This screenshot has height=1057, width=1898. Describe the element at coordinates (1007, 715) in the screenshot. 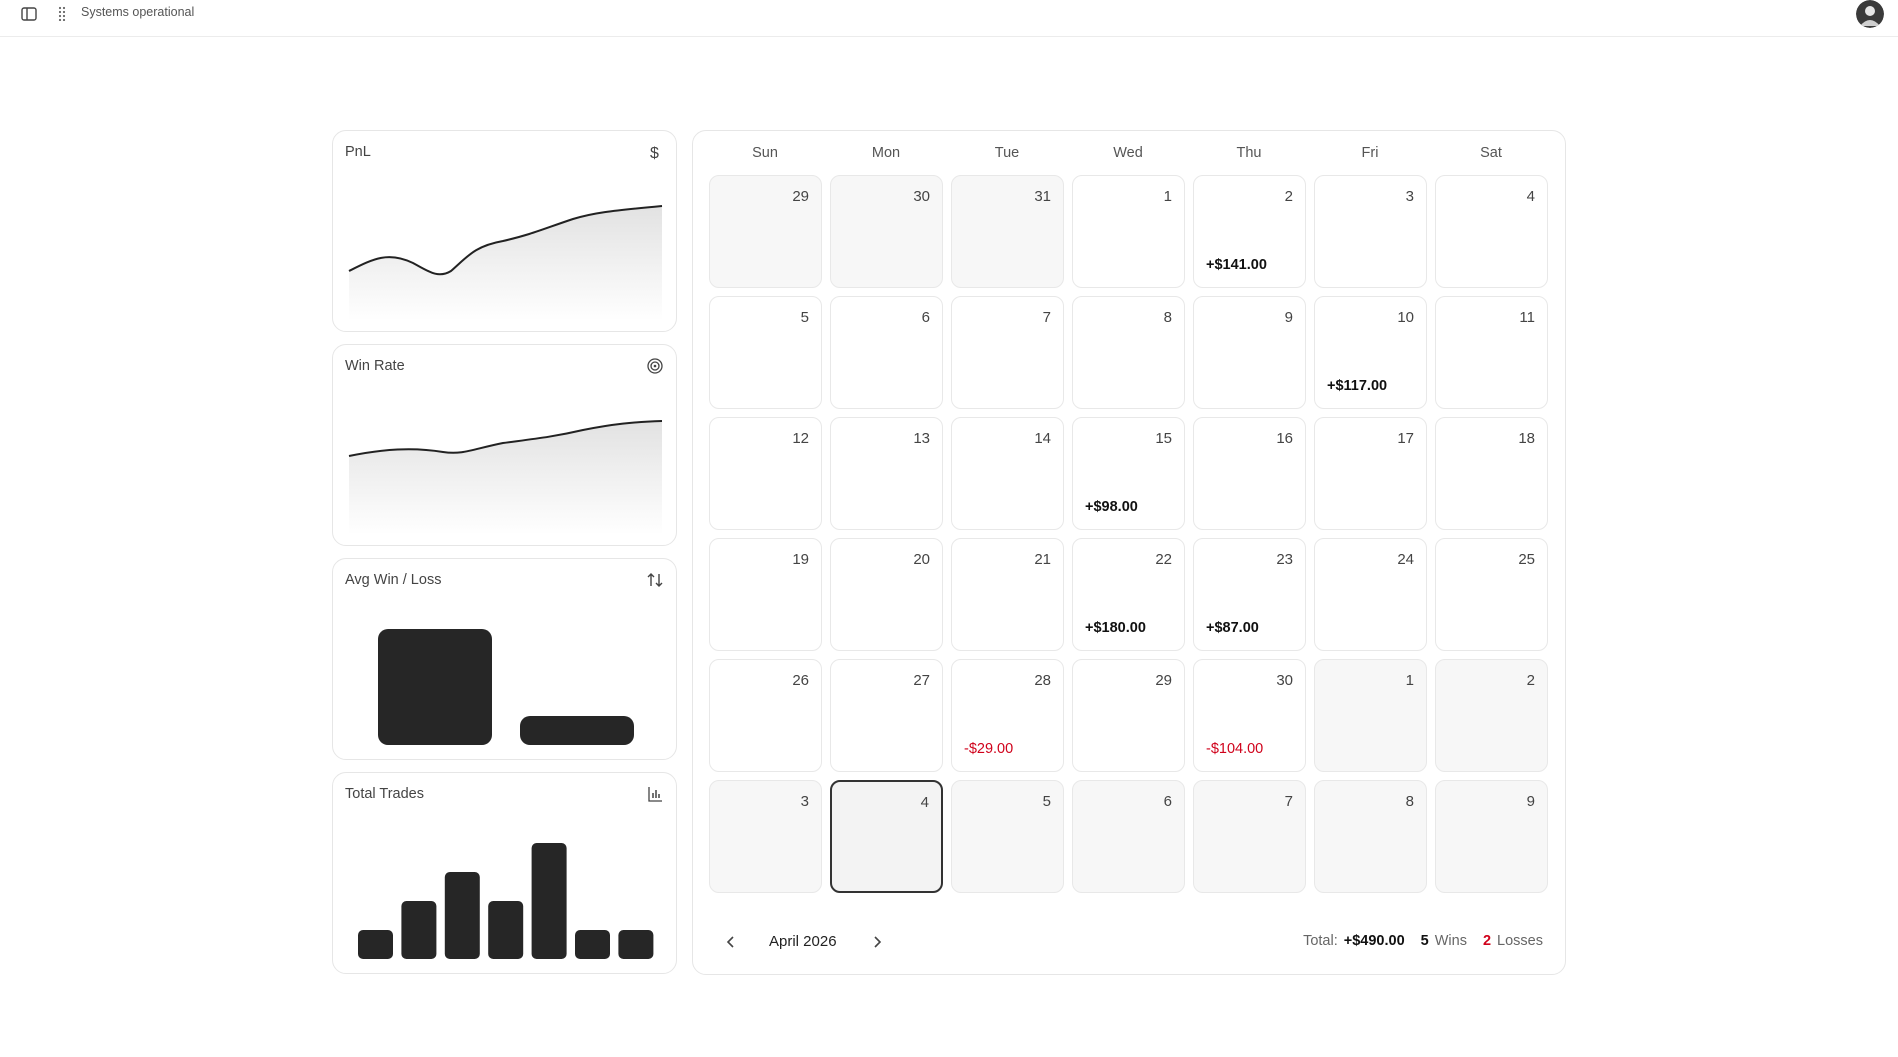

I see `calendar-day-cell: 28 -$29.00` at that location.